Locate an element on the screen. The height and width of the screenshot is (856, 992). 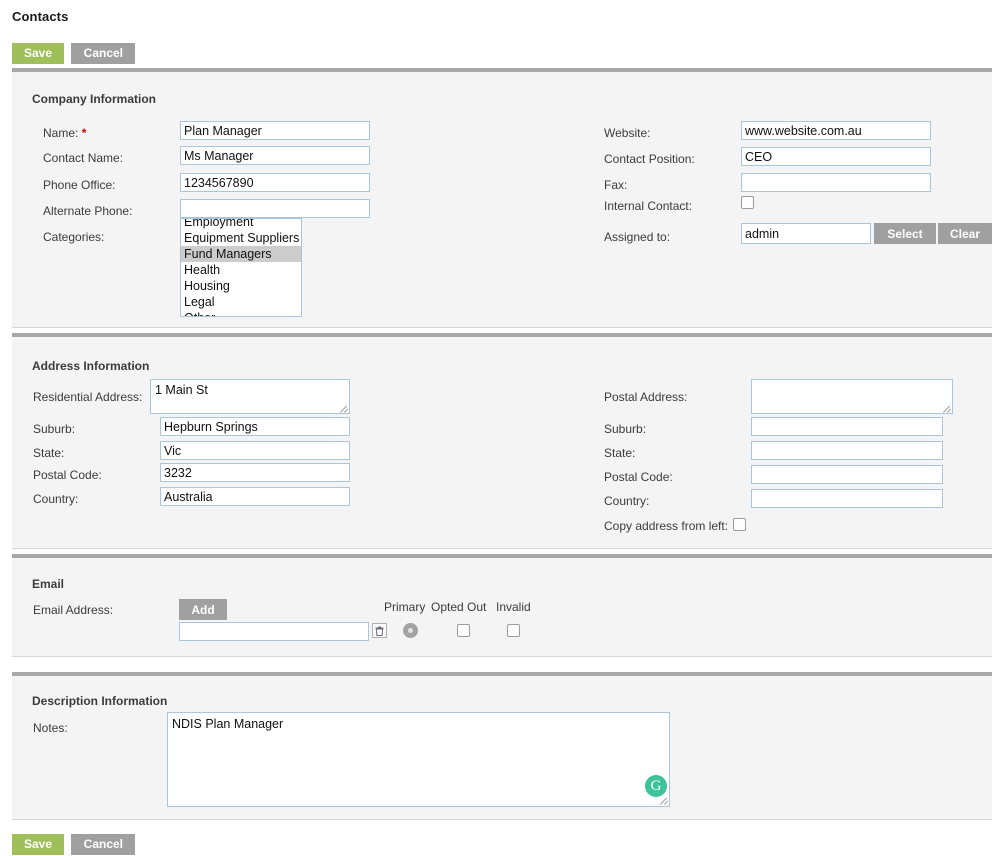
save-button-top: Save is located at coordinates (38, 53).